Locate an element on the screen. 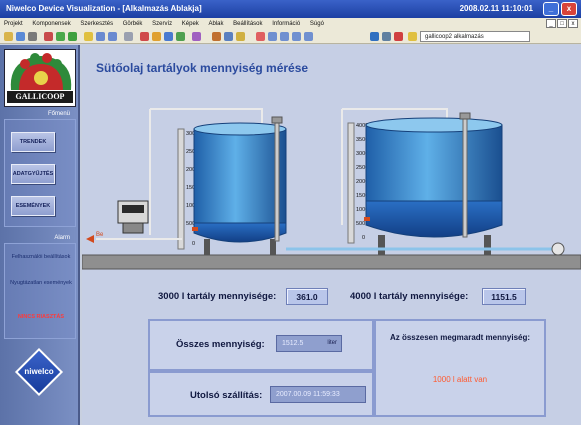 This screenshot has width=581, height=425. clock: 2008.02.11 11:10:01 is located at coordinates (496, 8).